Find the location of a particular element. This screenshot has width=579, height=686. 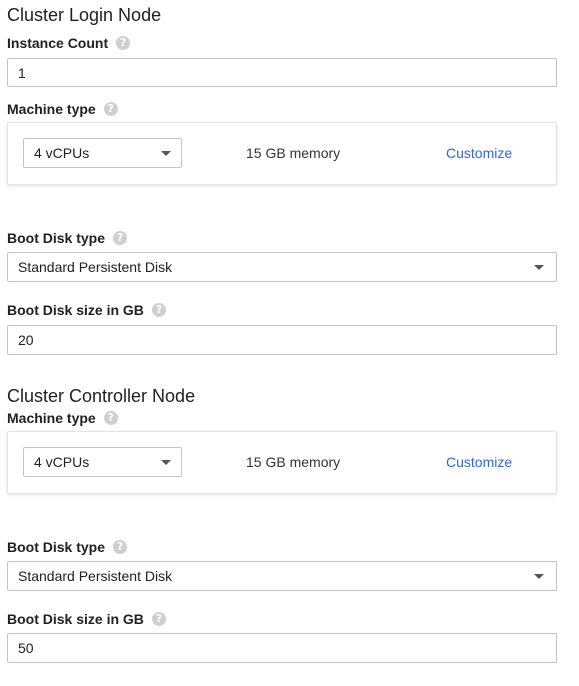

controller-boot-disk-type-label-text: Boot Disk type is located at coordinates (56, 547).